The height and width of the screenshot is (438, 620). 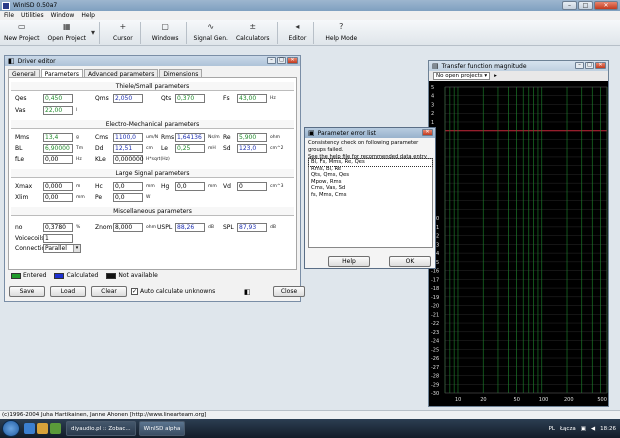 I want to click on open-project-dropdown: ▾, so click(x=93, y=32).